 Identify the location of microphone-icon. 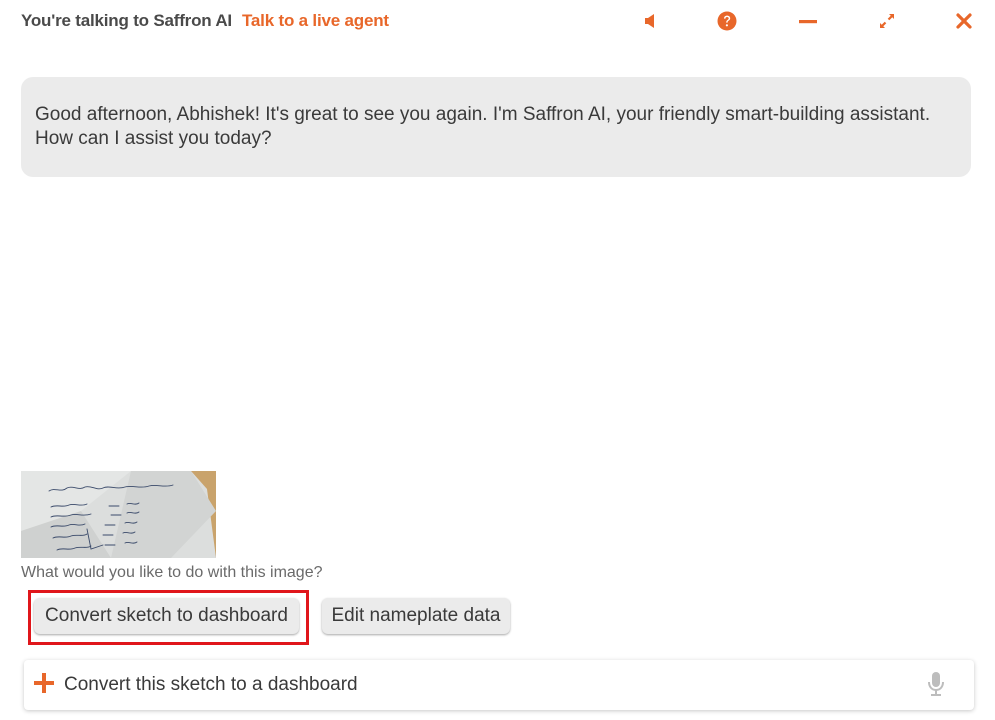
(936, 684).